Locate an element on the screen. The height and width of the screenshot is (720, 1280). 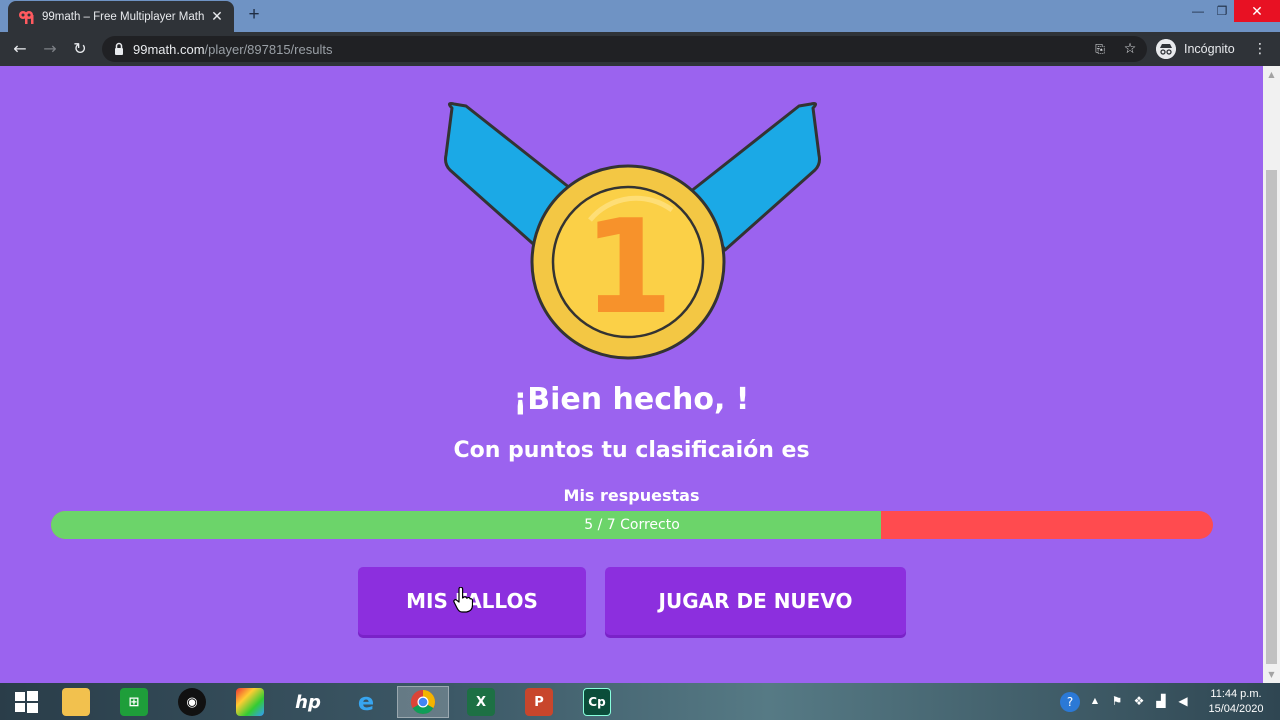
taskbar-powerpoint: P is located at coordinates (539, 702).